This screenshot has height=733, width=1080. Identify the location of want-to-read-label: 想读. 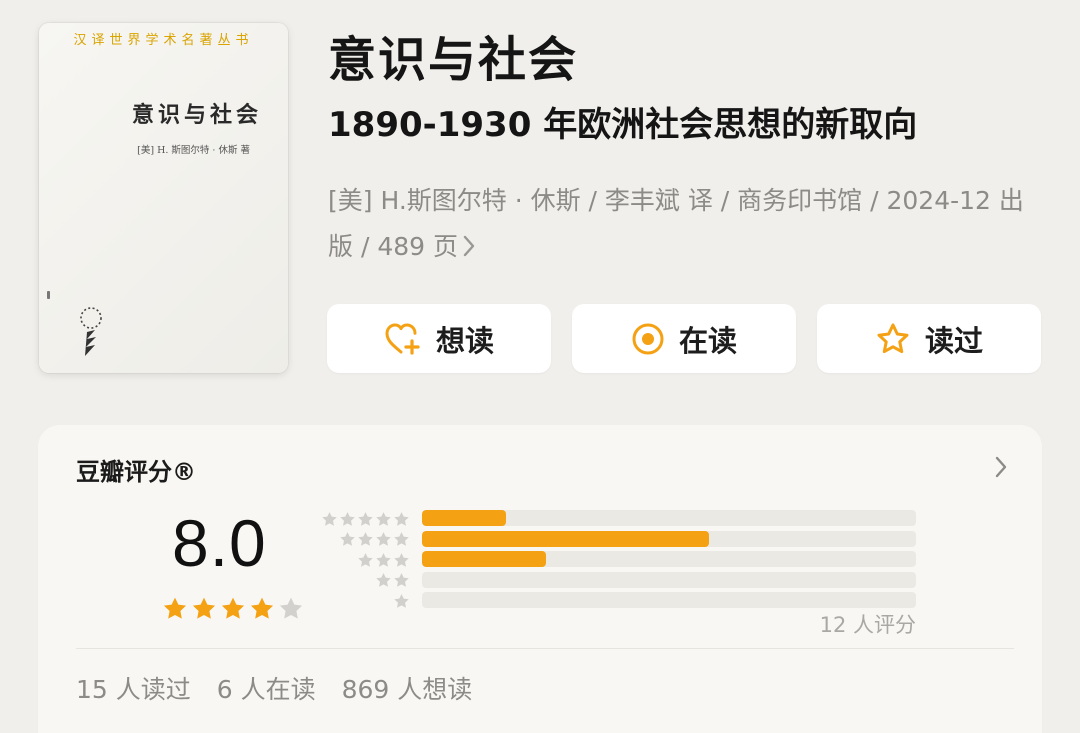
(464, 340).